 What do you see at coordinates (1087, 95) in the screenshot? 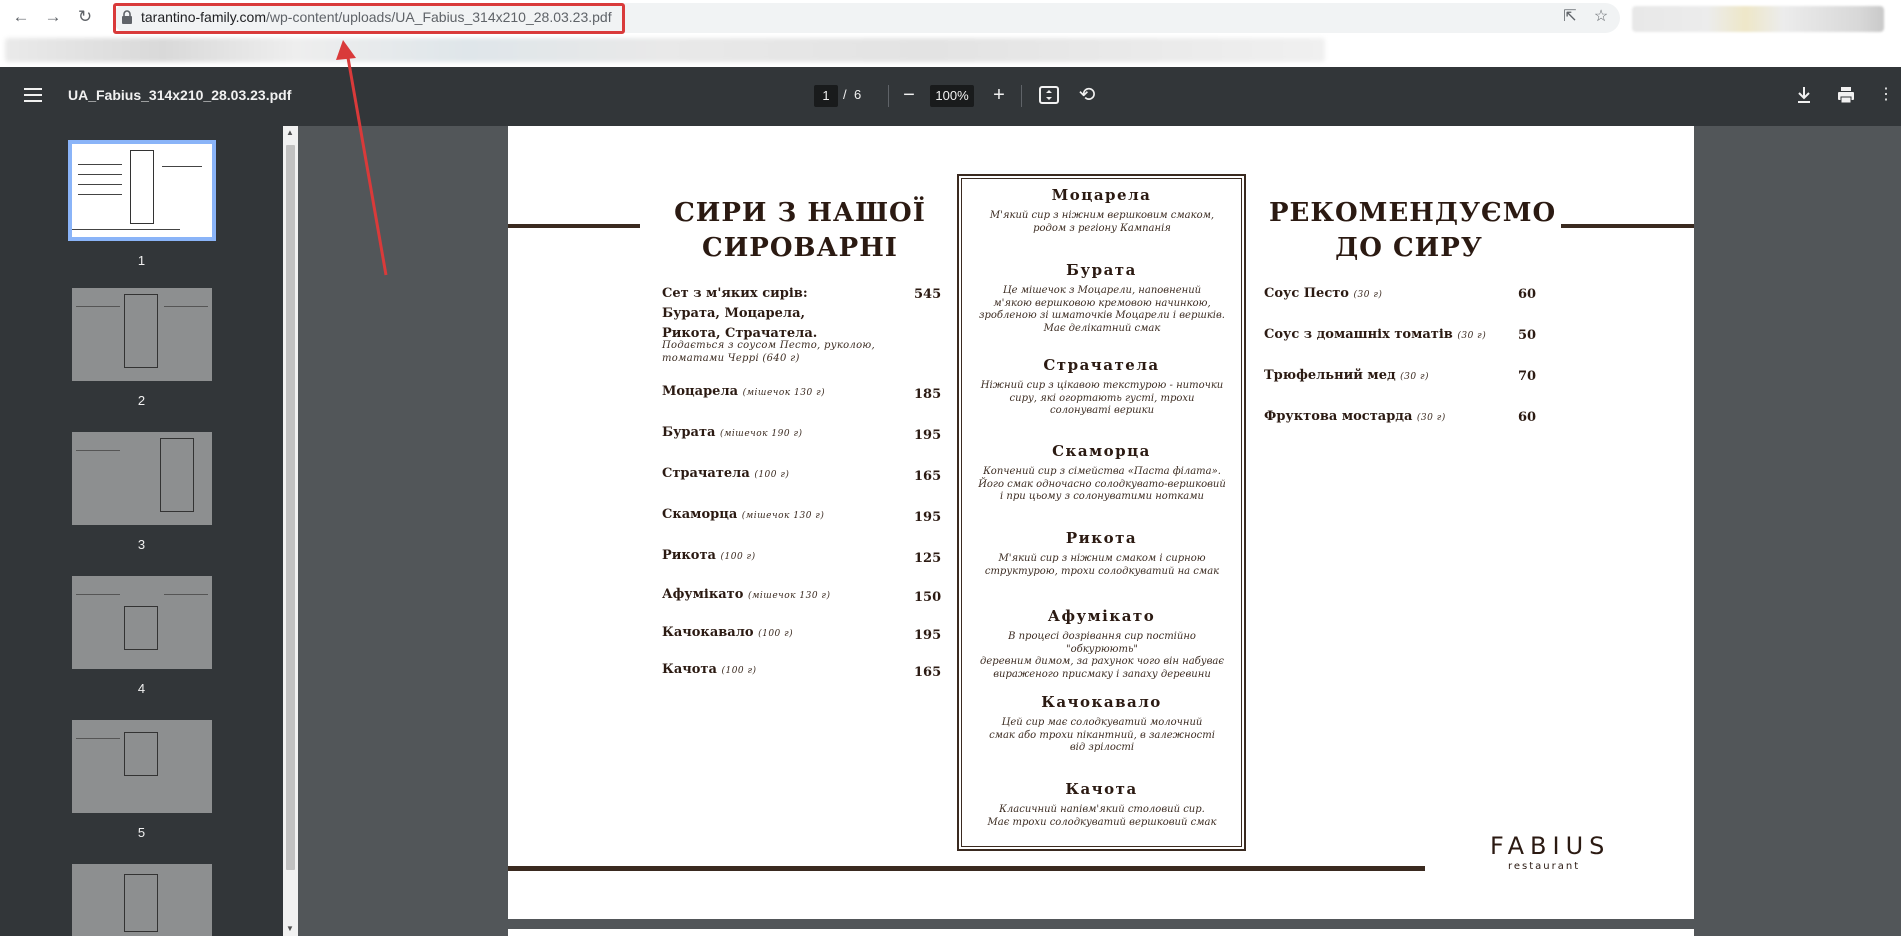
I see `rotate-icon: ⟲` at bounding box center [1087, 95].